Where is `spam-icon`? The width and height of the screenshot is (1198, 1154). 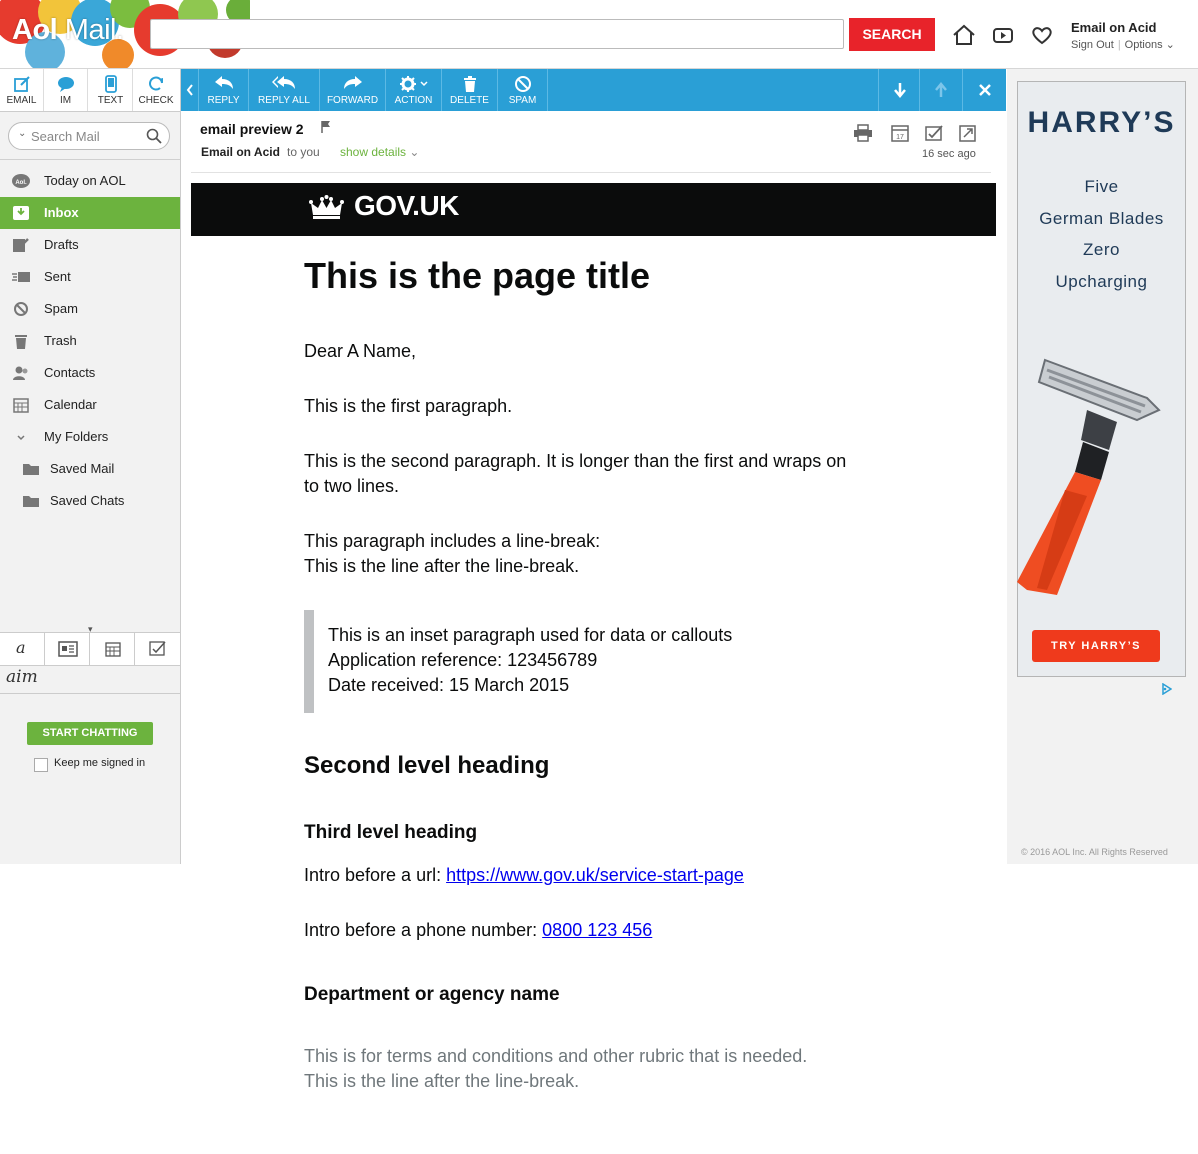 spam-icon is located at coordinates (21, 309).